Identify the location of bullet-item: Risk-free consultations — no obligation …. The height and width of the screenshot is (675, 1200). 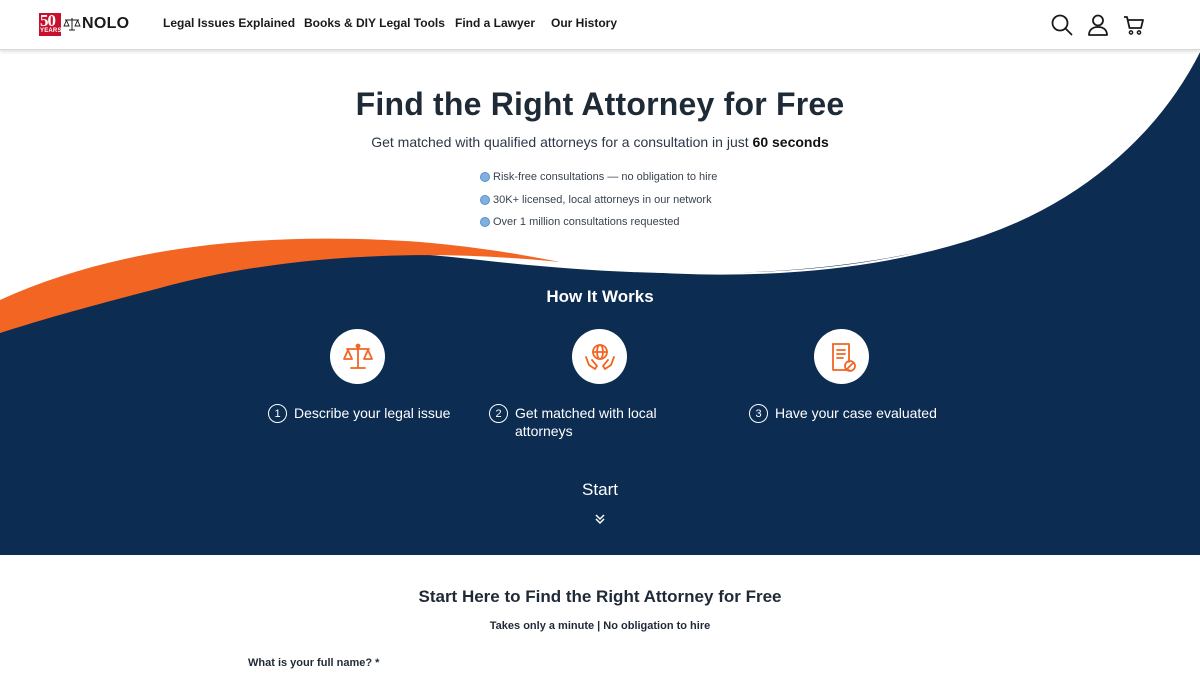
(598, 177).